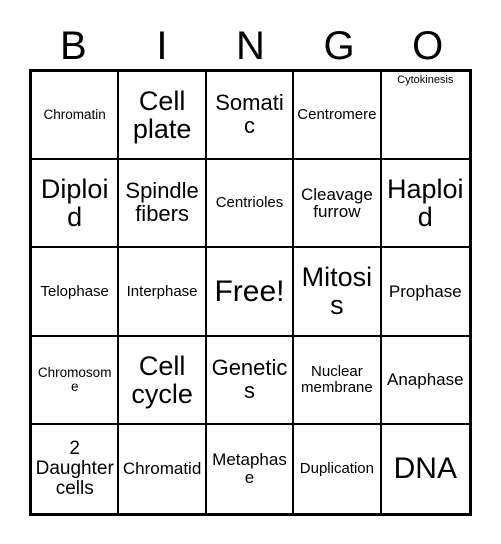 The image size is (501, 544). I want to click on bingo-header-letter-b: B, so click(73, 46).